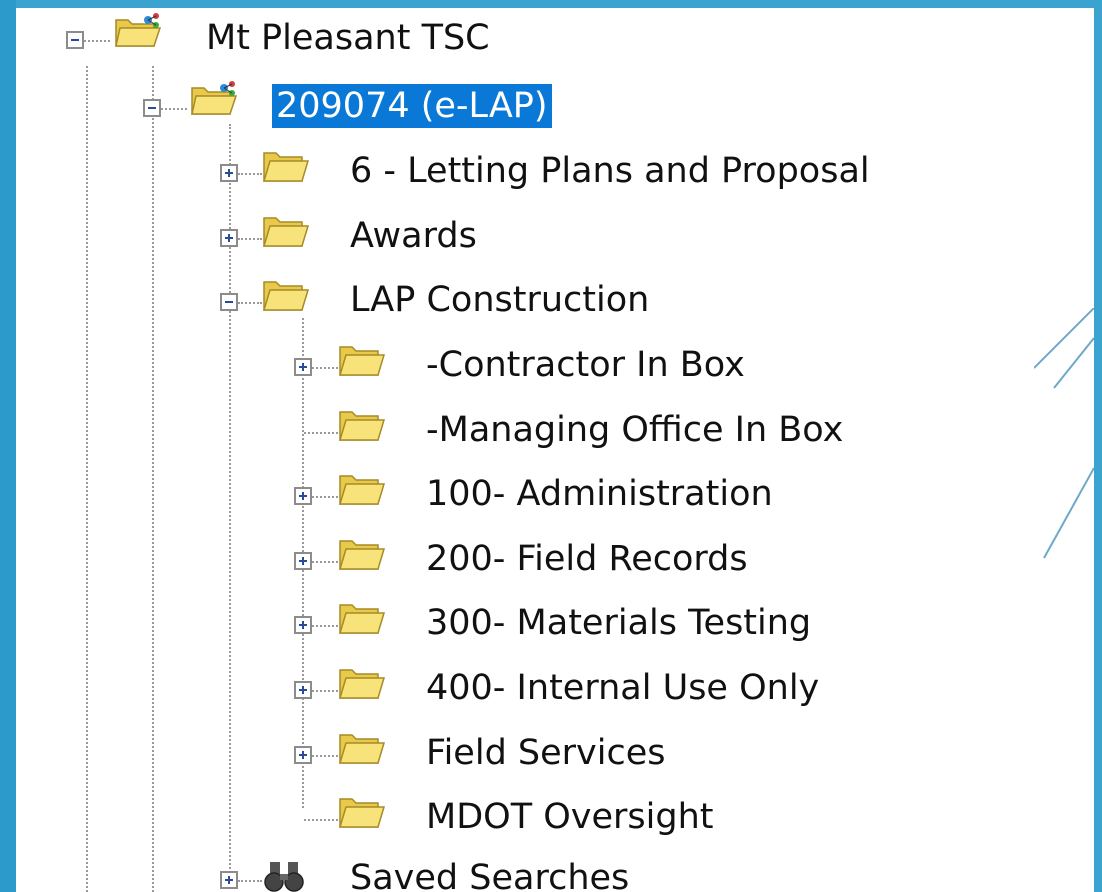 This screenshot has width=1102, height=892. I want to click on tree-node-letting-plans: 6 - Letting Plans and Proposal, so click(516, 169).